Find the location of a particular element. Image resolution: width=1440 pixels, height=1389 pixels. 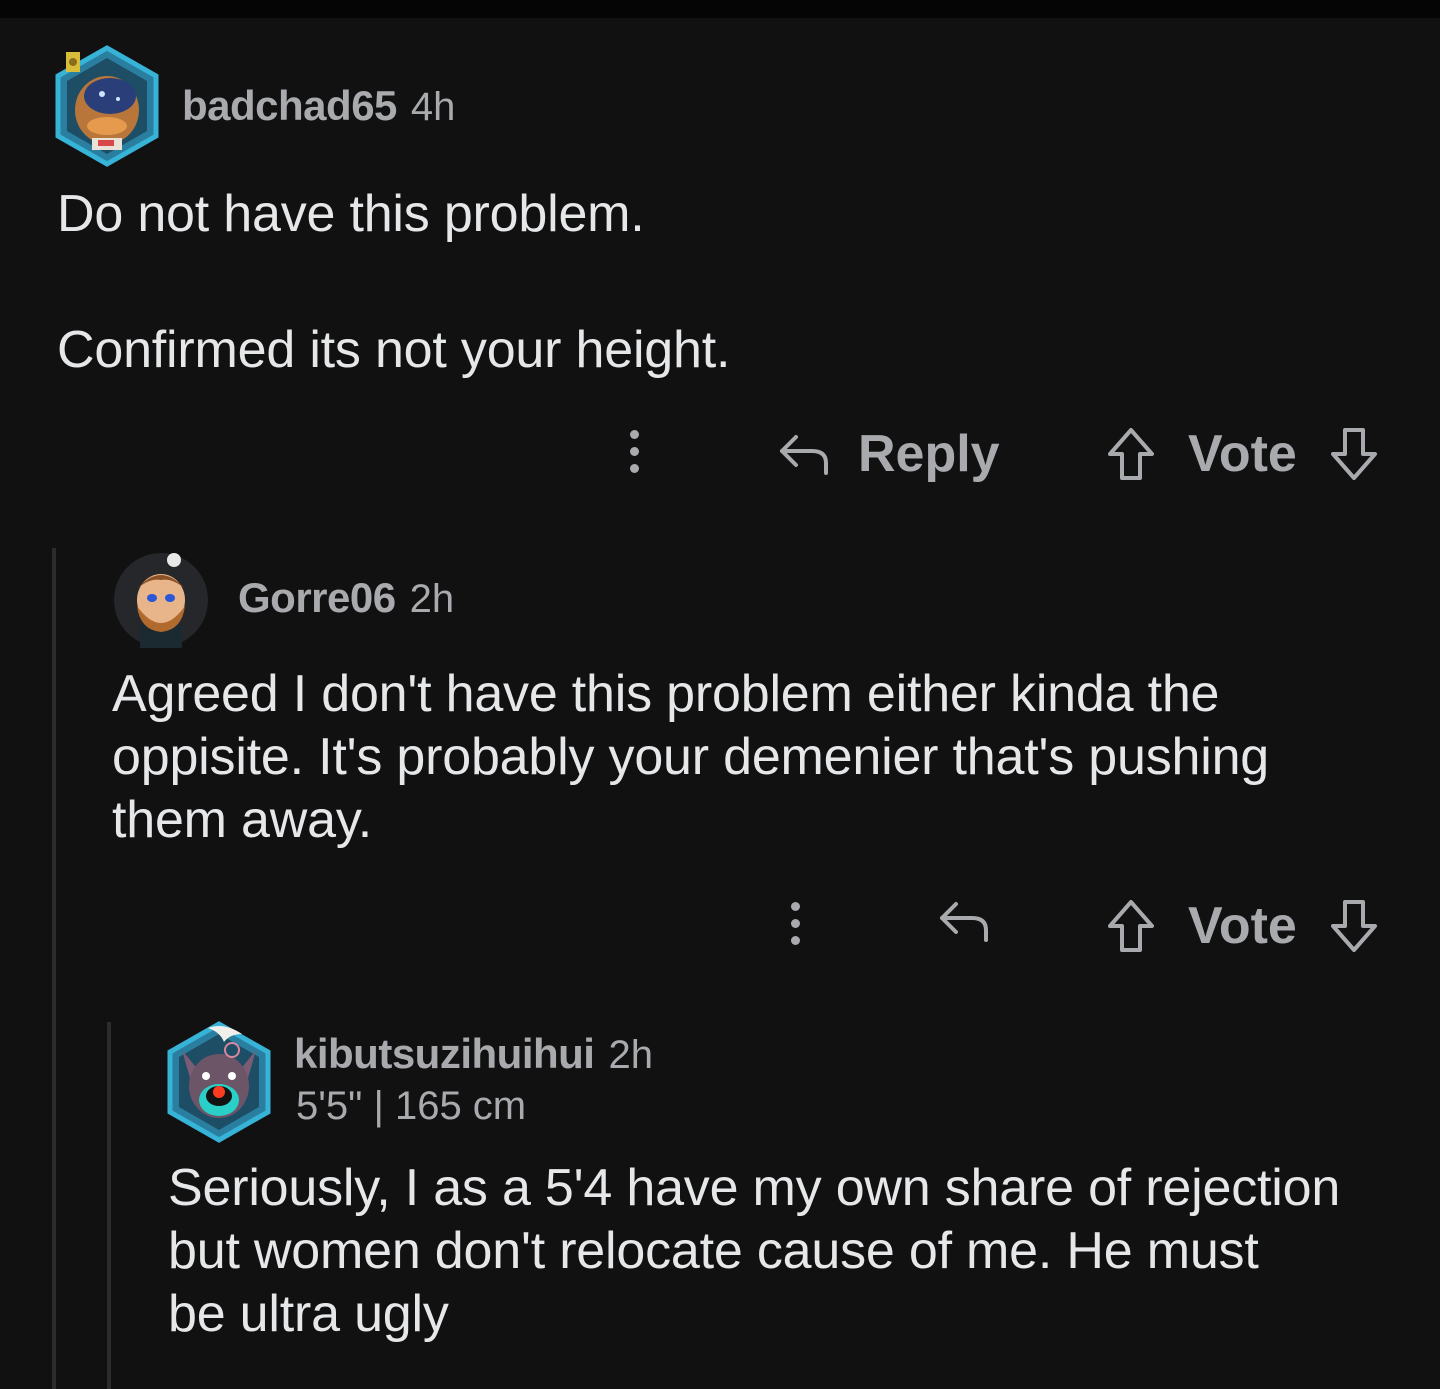

comment-header: badchad65 4h is located at coordinates (318, 106).